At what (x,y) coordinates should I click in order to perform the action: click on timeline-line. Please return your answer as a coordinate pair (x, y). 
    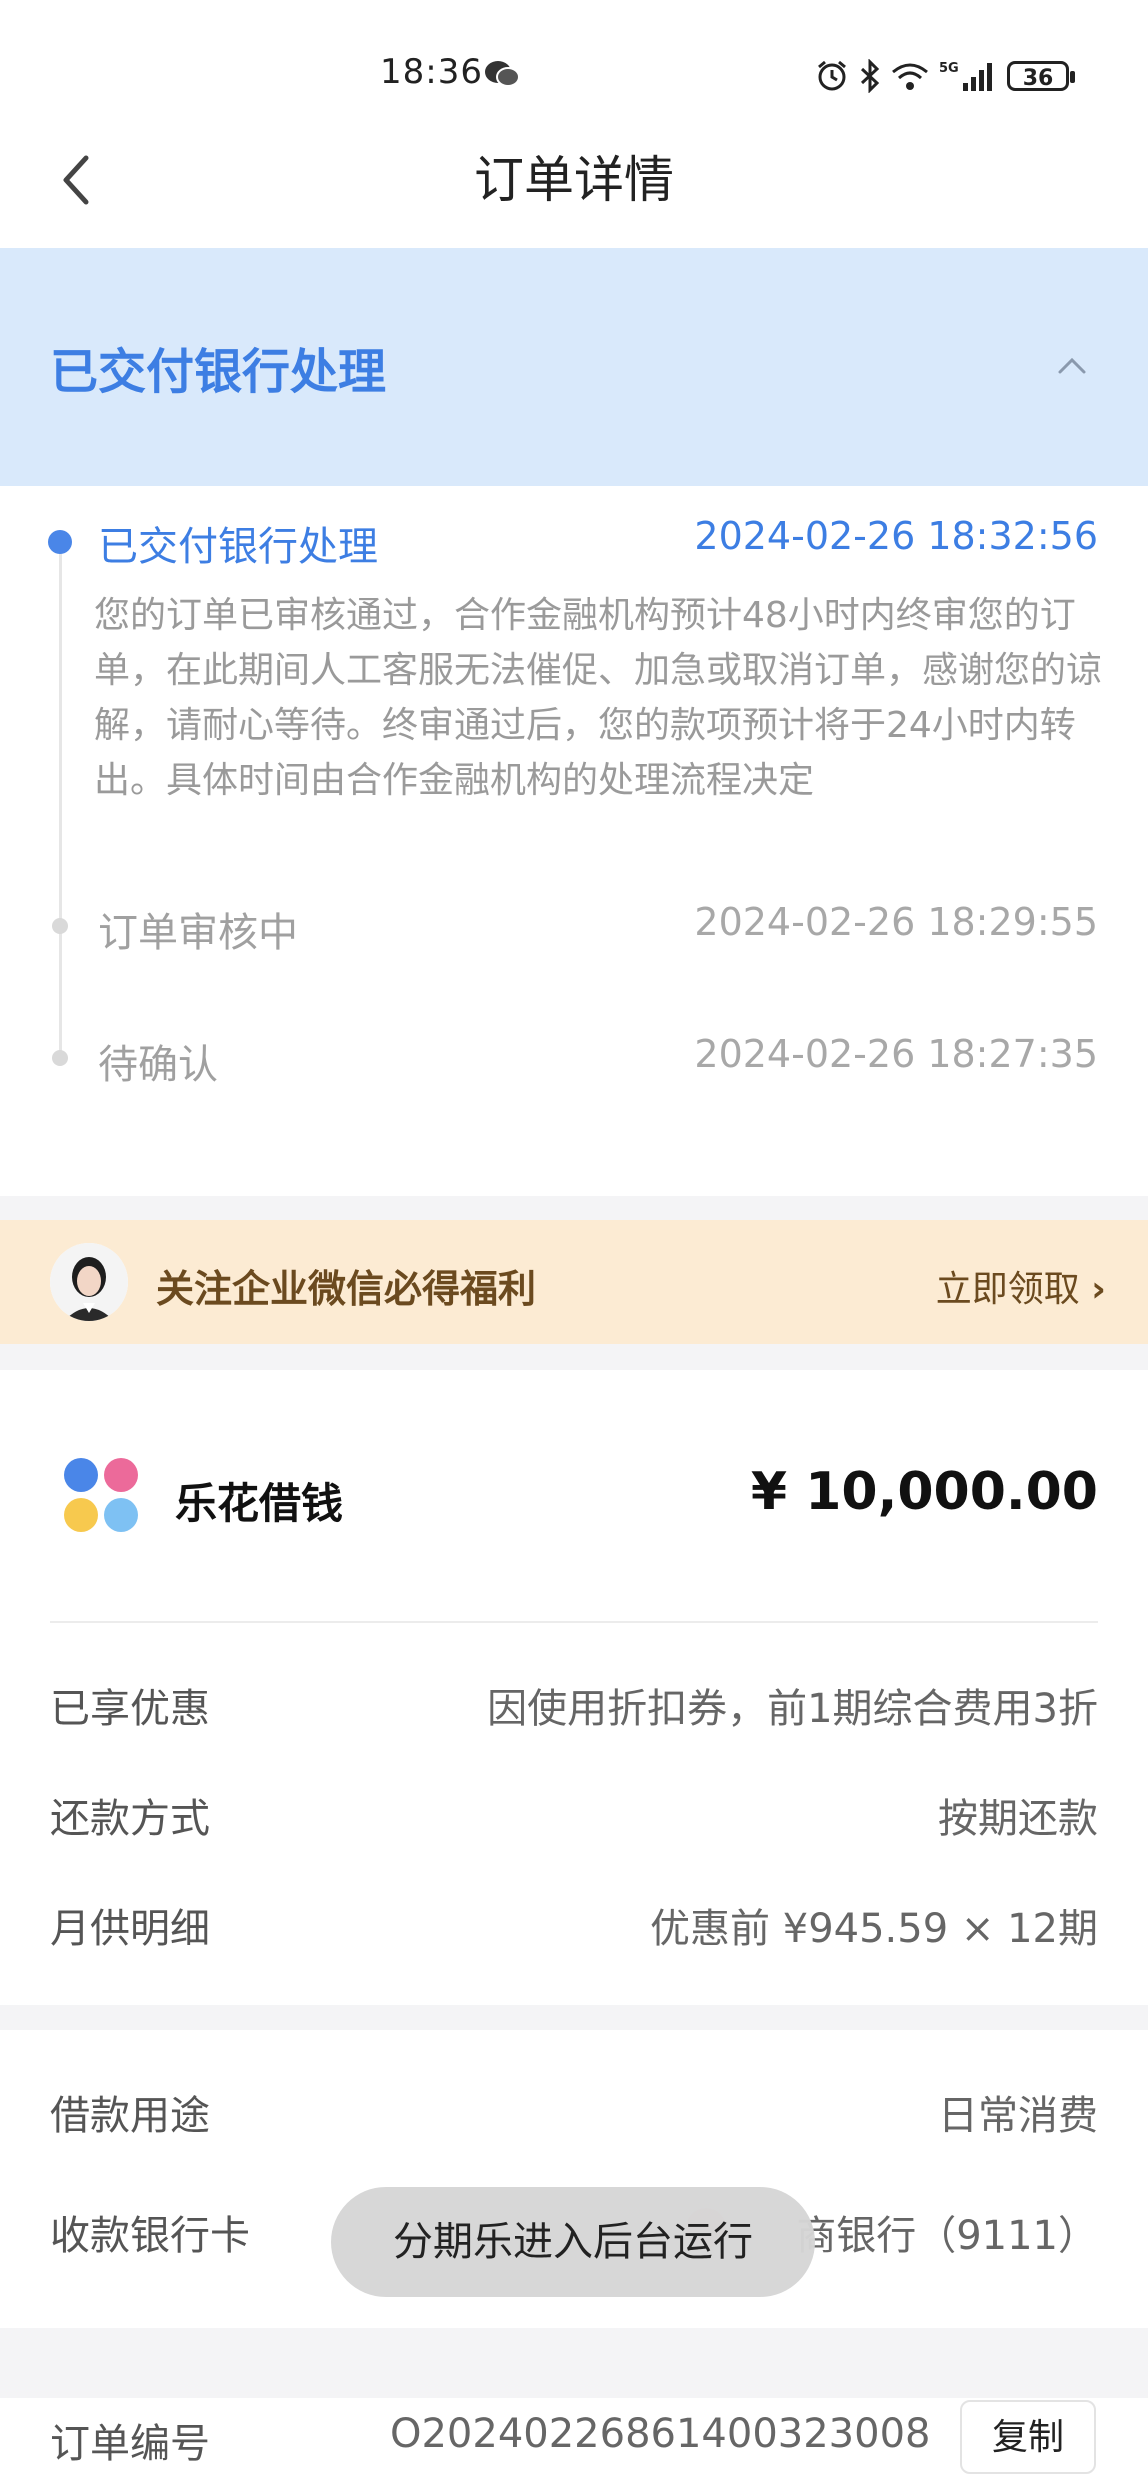
    Looking at the image, I should click on (60, 802).